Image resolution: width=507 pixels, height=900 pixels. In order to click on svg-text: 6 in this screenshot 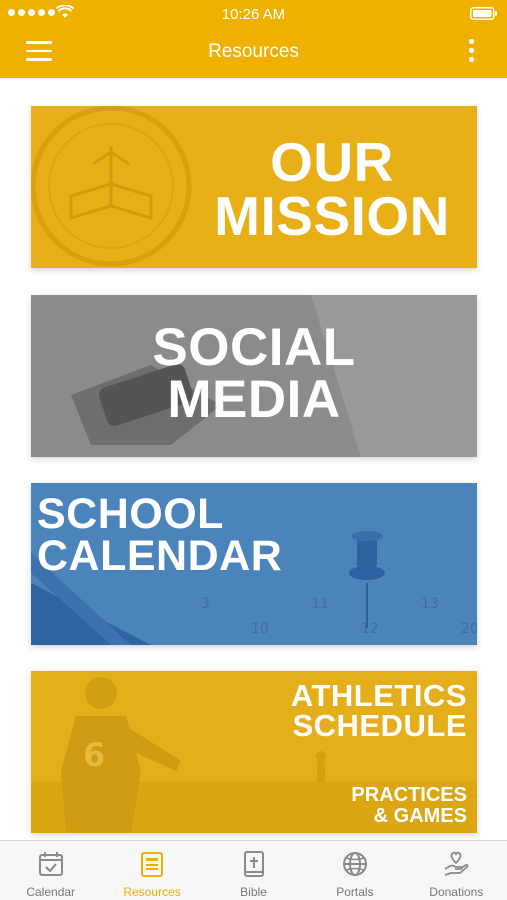, I will do `click(94, 755)`.